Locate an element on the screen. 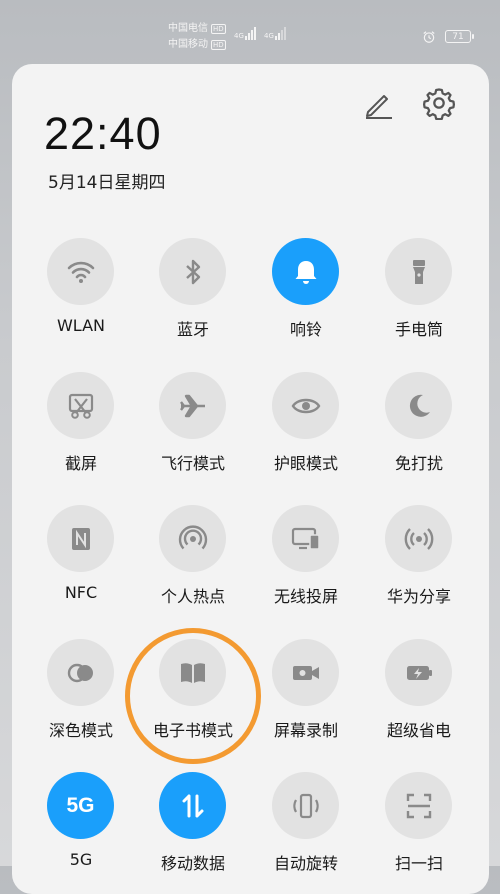  bell-icon is located at coordinates (305, 272).